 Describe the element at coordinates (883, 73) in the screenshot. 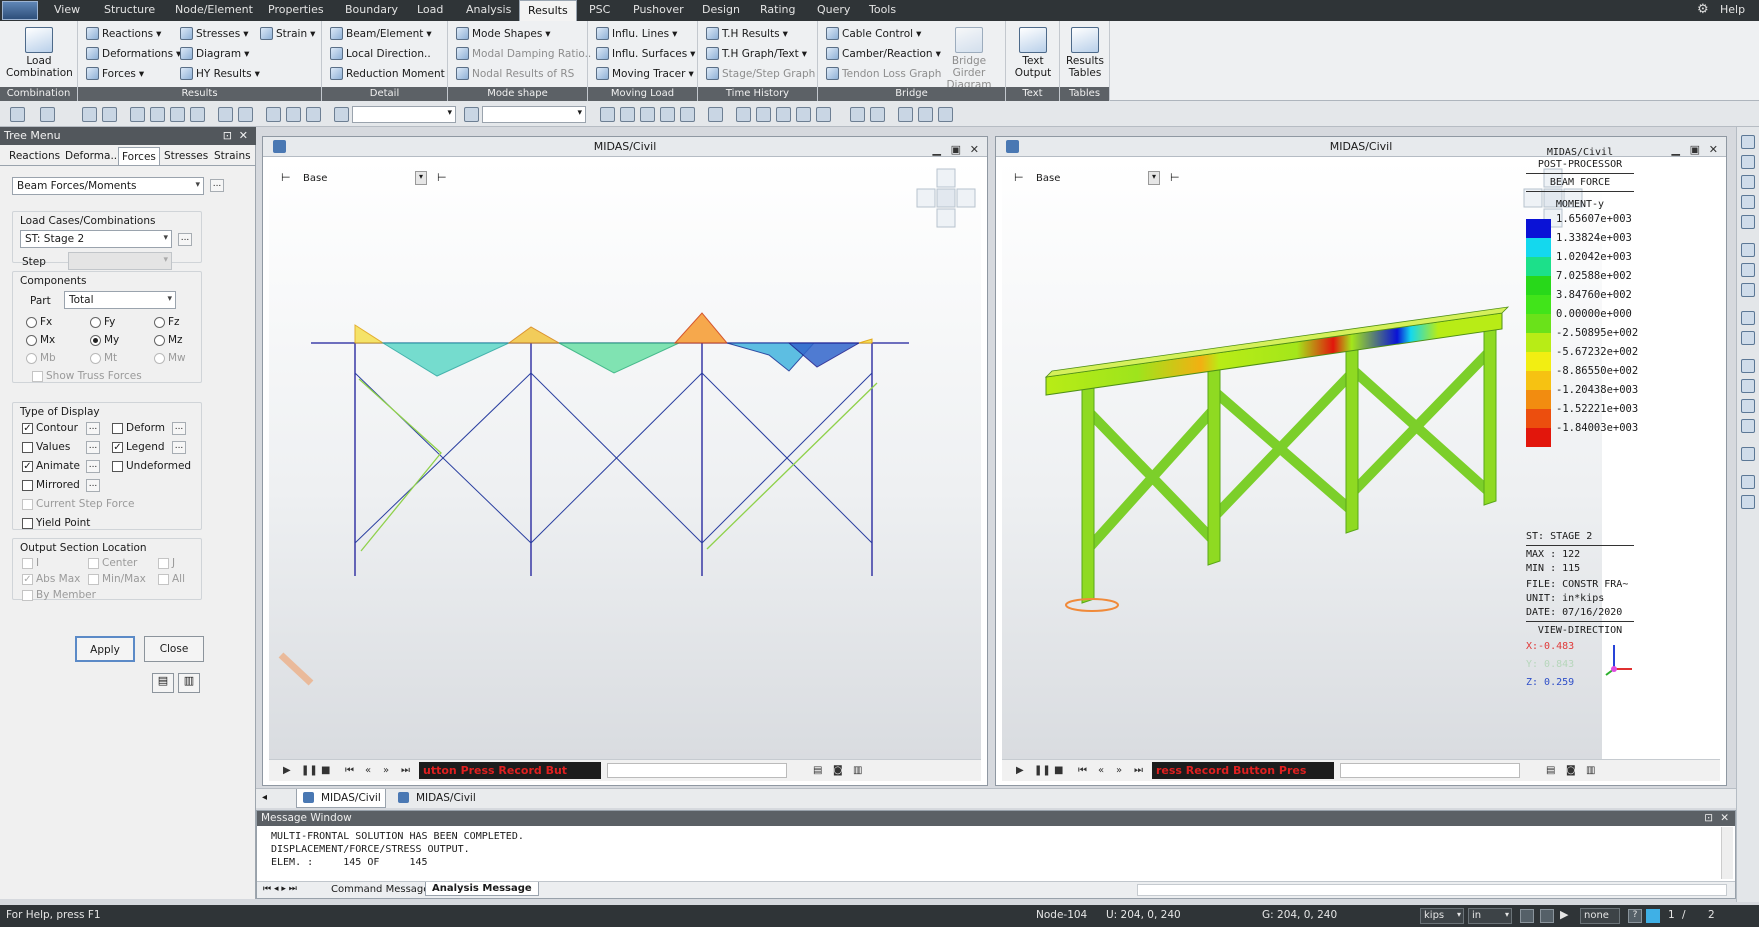

I see `tendon-loss-graph-button: Tendon Loss Graph` at that location.